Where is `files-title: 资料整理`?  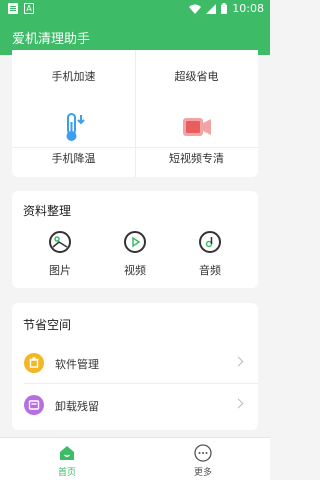
files-title: 资料整理 is located at coordinates (47, 211).